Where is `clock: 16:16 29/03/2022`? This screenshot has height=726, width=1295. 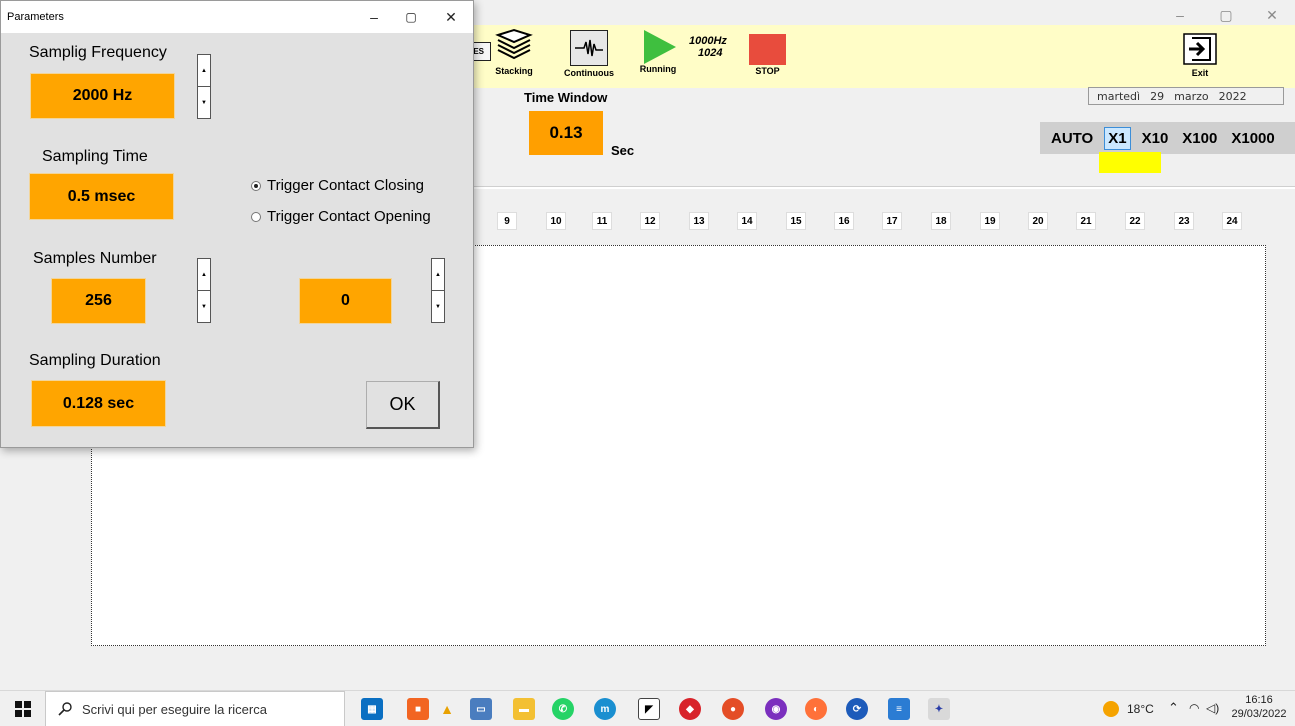 clock: 16:16 29/03/2022 is located at coordinates (1259, 707).